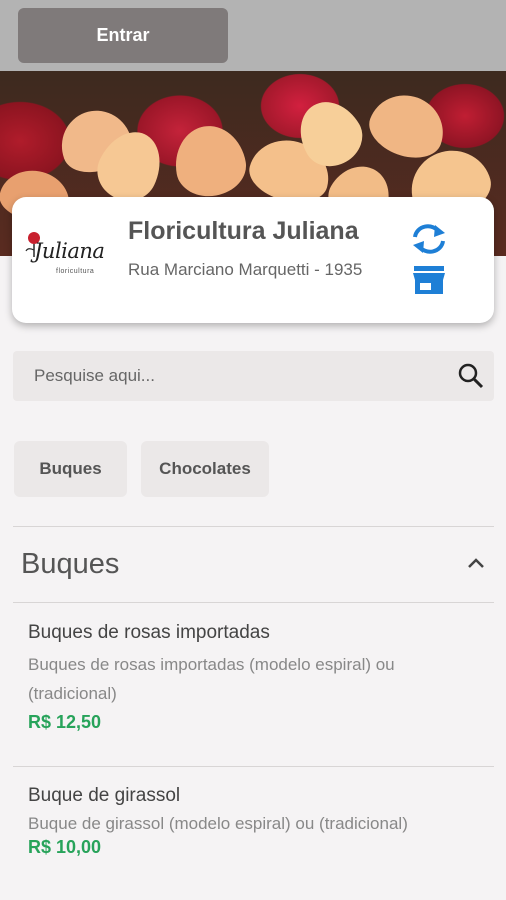 Image resolution: width=506 pixels, height=900 pixels. Describe the element at coordinates (123, 35) in the screenshot. I see `login-button: Entrar` at that location.